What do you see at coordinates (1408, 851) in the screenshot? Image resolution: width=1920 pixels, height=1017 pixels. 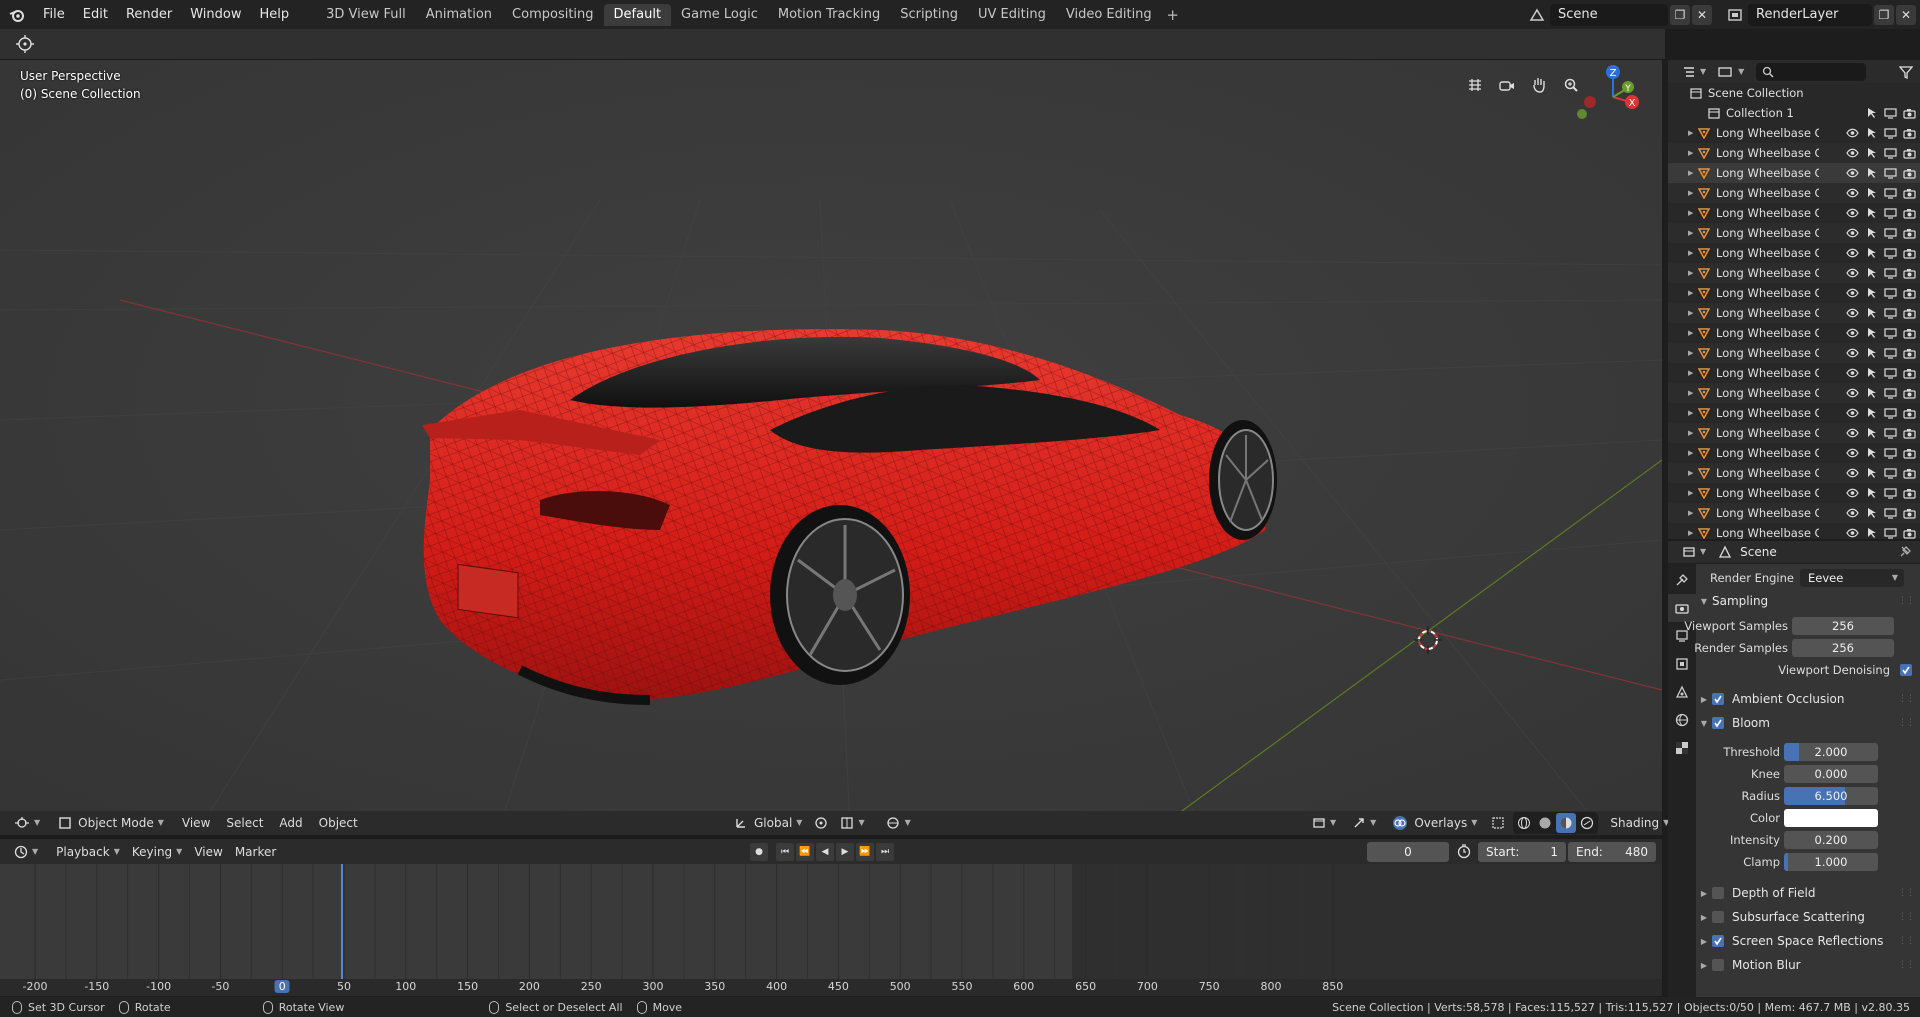 I see `current-frame-field: 0` at bounding box center [1408, 851].